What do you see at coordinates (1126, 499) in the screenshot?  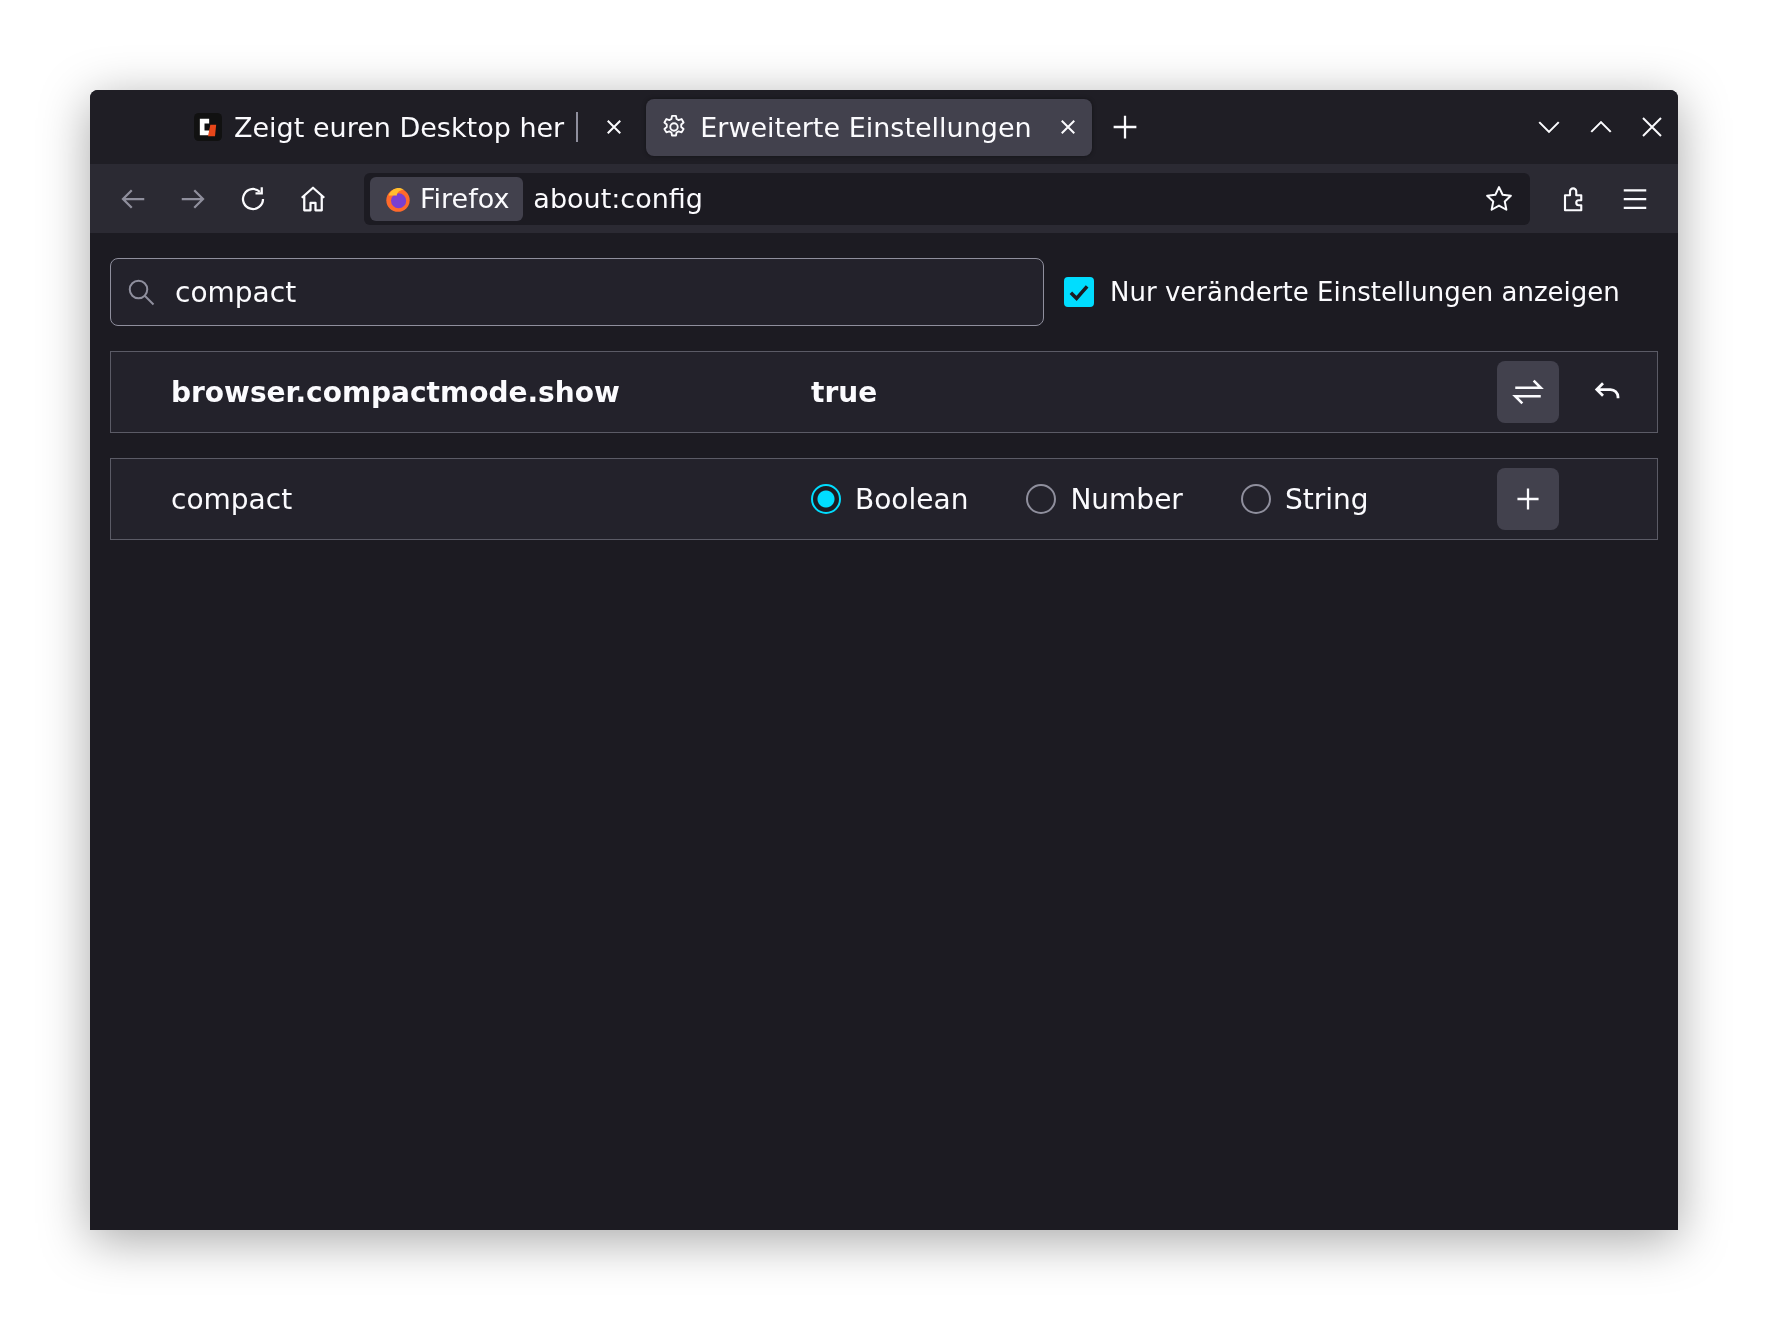 I see `radio-label: Number` at bounding box center [1126, 499].